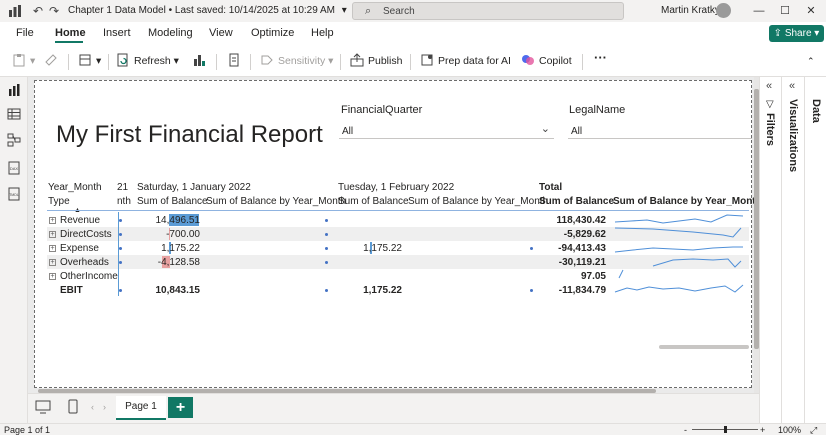  What do you see at coordinates (272, 33) in the screenshot?
I see `tab-optimize: Optimize` at bounding box center [272, 33].